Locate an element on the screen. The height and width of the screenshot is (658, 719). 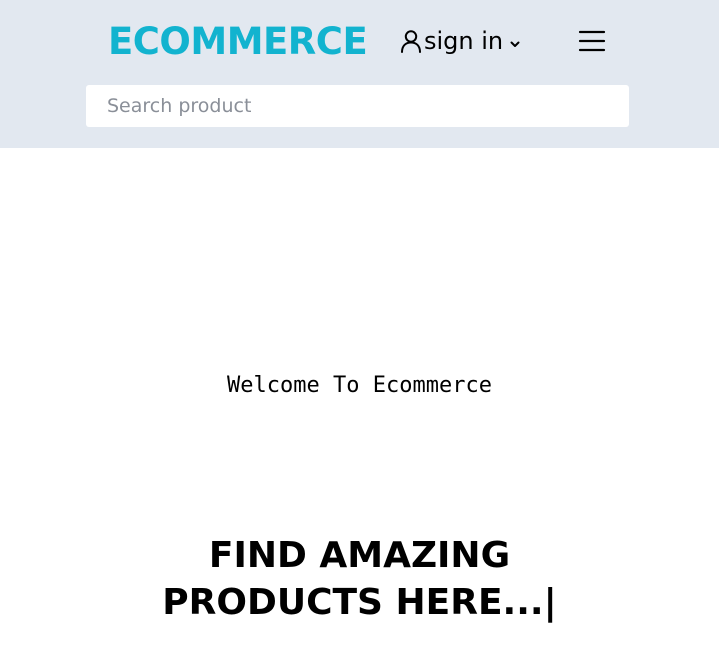
hero-tagline: FIND AMAZING PRODUCTS HERE...| is located at coordinates (359, 579).